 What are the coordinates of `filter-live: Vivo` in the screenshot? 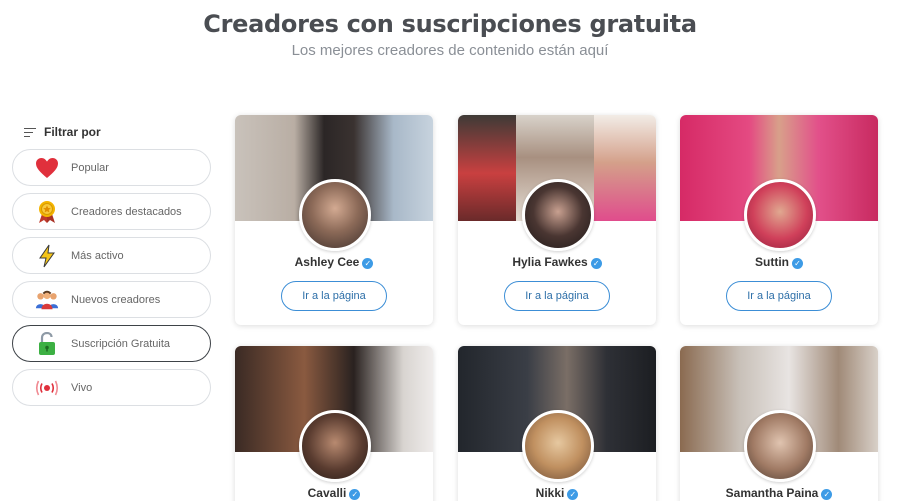 It's located at (111, 387).